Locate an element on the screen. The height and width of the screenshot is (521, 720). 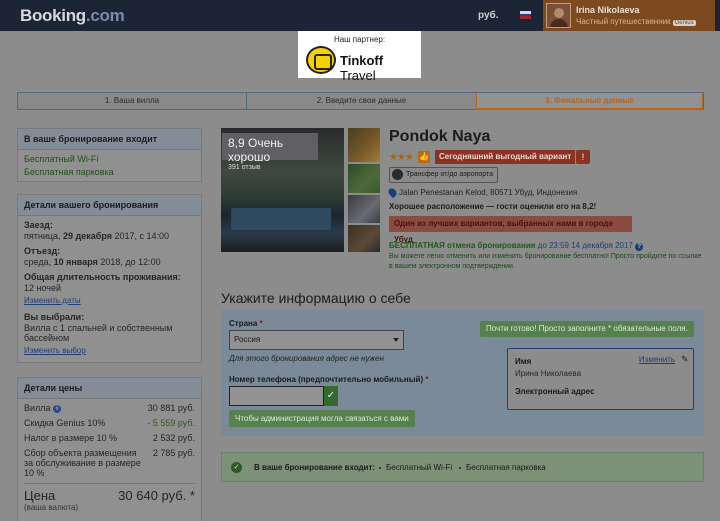
checkin-label: Заезд: is located at coordinates (38, 225).